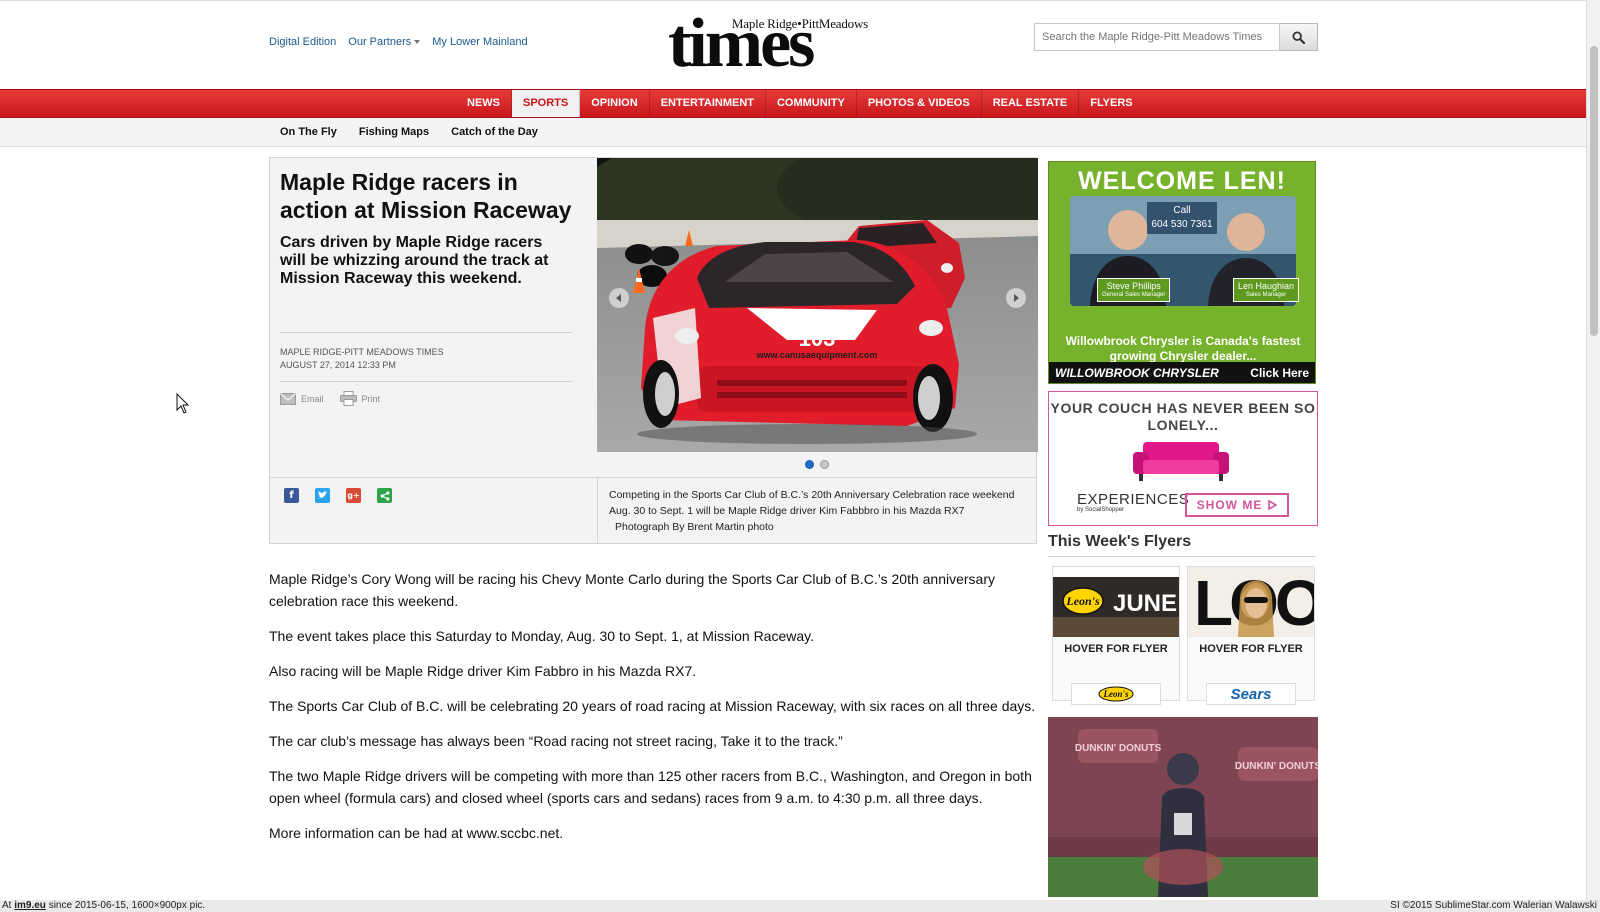 The height and width of the screenshot is (912, 1600). Describe the element at coordinates (817, 338) in the screenshot. I see `car-number: 103` at that location.